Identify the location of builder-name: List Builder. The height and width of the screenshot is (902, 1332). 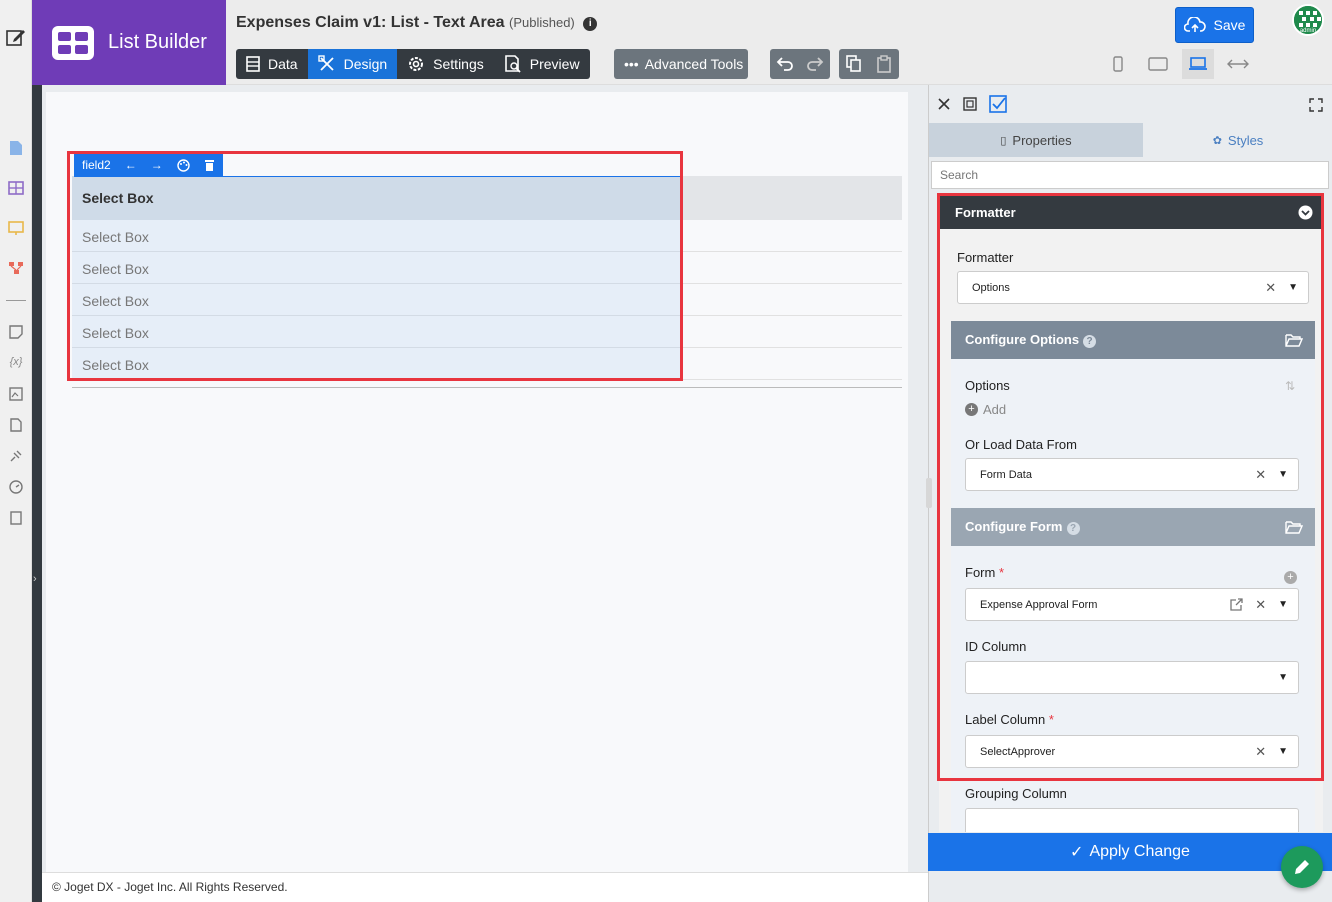
(157, 42).